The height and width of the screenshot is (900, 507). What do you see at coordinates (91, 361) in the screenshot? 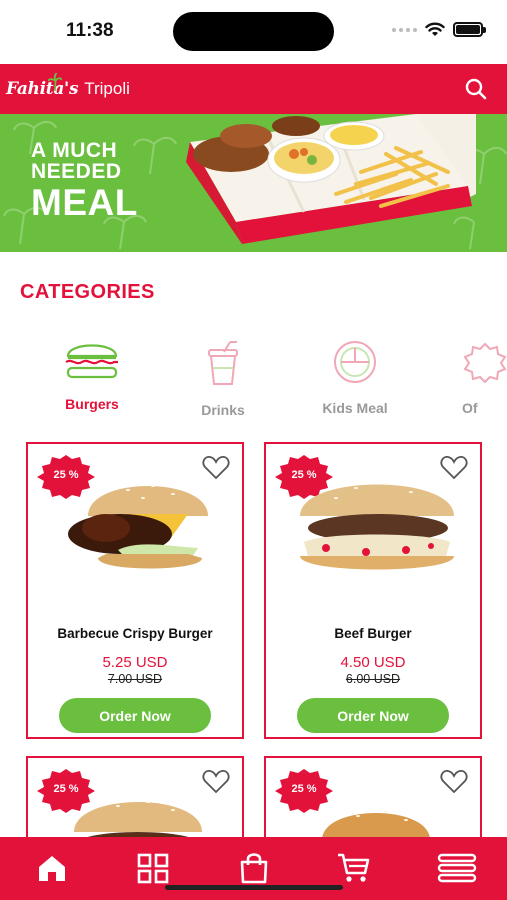
I see `burger-icon` at bounding box center [91, 361].